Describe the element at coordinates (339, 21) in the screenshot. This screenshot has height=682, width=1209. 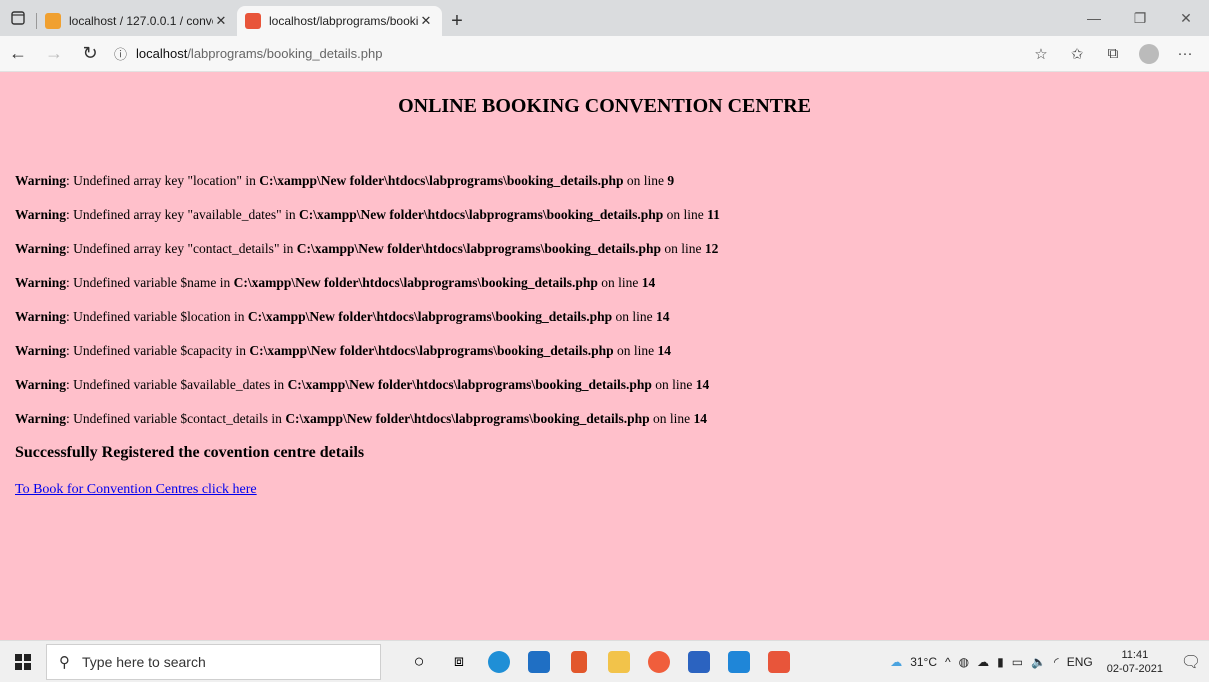
I see `tab-booking-details: localhost/labprograms/booking_ ✕` at that location.